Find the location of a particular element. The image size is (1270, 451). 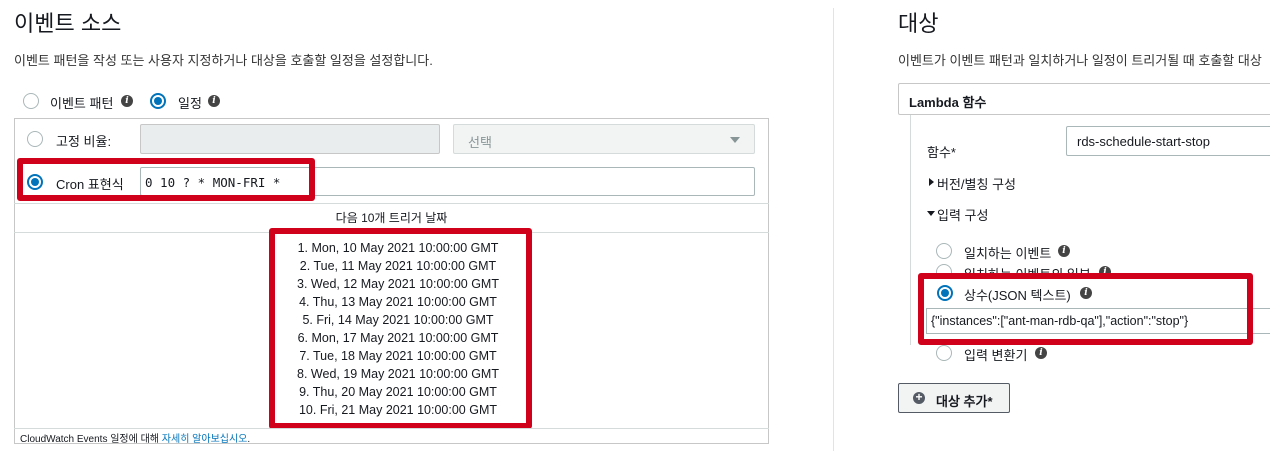

add-target-label: 대상 추가* is located at coordinates (964, 401).